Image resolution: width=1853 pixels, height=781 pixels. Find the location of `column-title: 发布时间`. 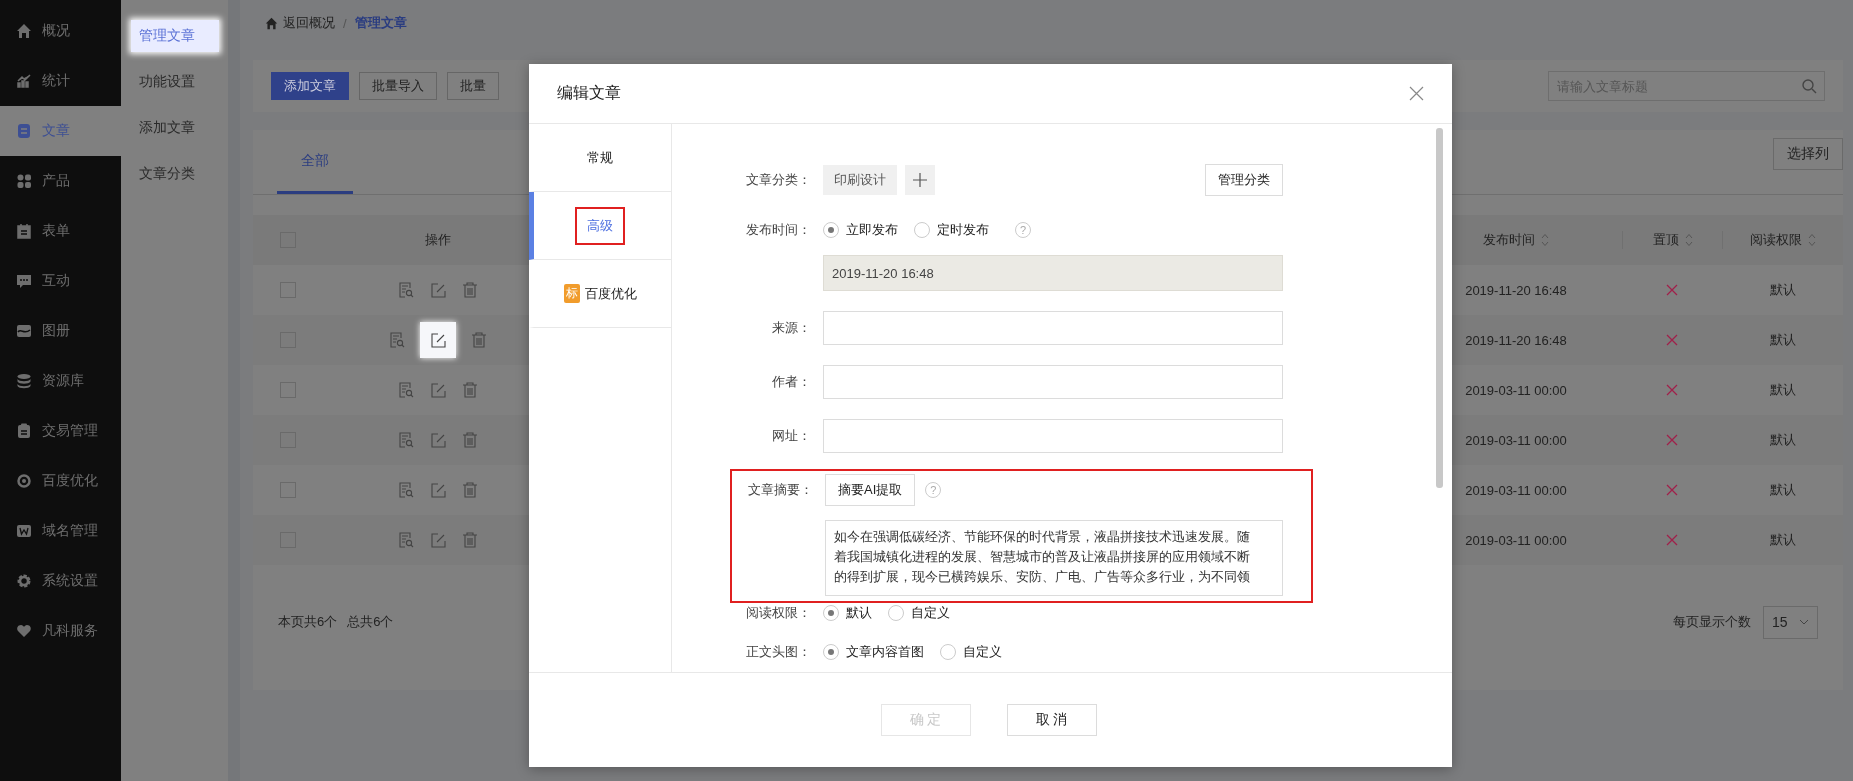

column-title: 发布时间 is located at coordinates (1509, 240).